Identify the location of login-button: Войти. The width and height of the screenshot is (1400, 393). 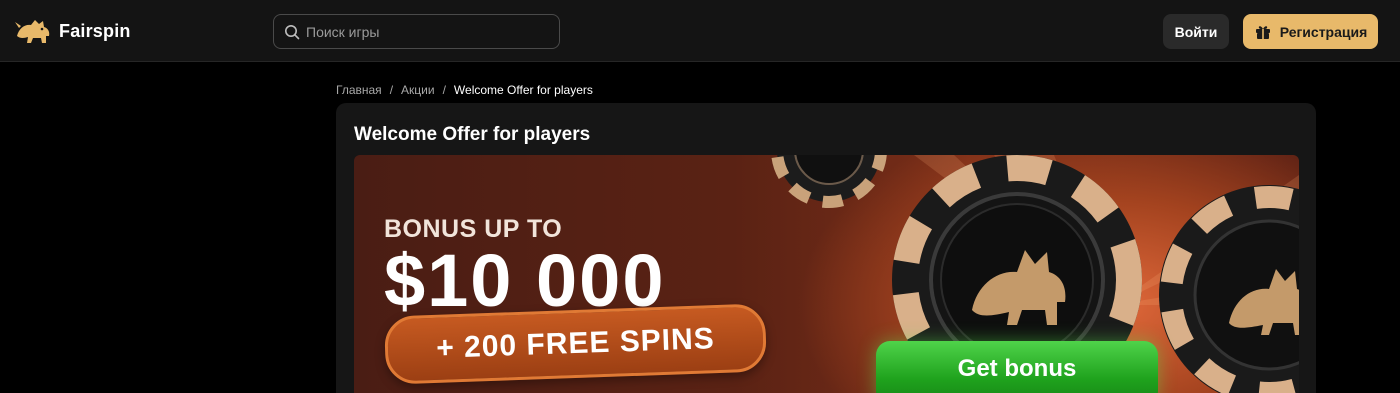
(1196, 31).